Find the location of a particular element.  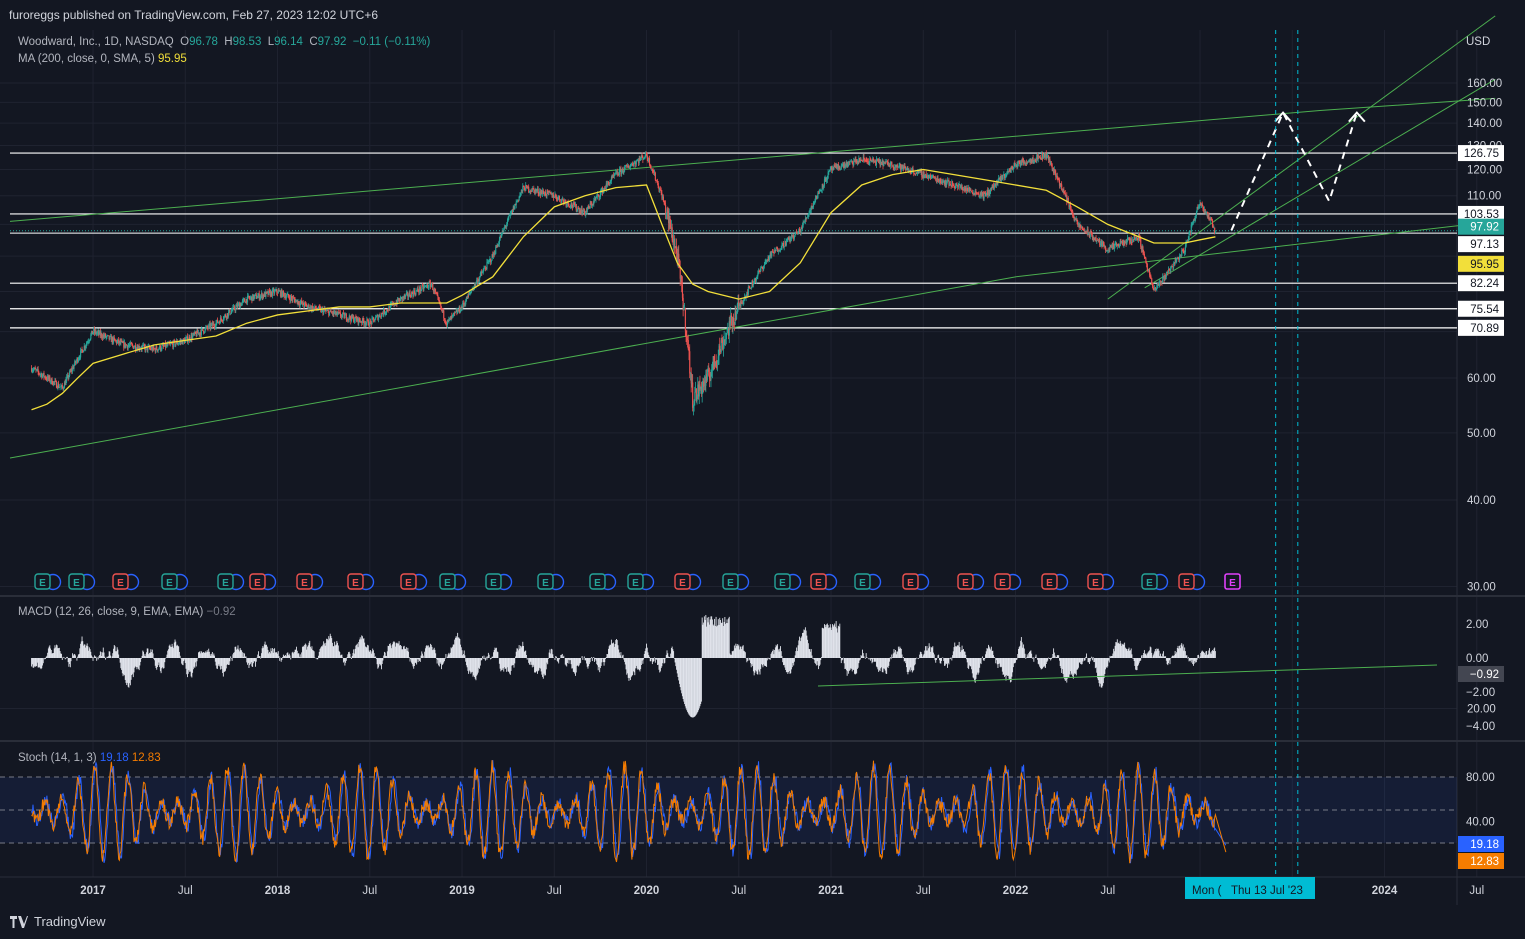

trend-line is located at coordinates (1301, 157).